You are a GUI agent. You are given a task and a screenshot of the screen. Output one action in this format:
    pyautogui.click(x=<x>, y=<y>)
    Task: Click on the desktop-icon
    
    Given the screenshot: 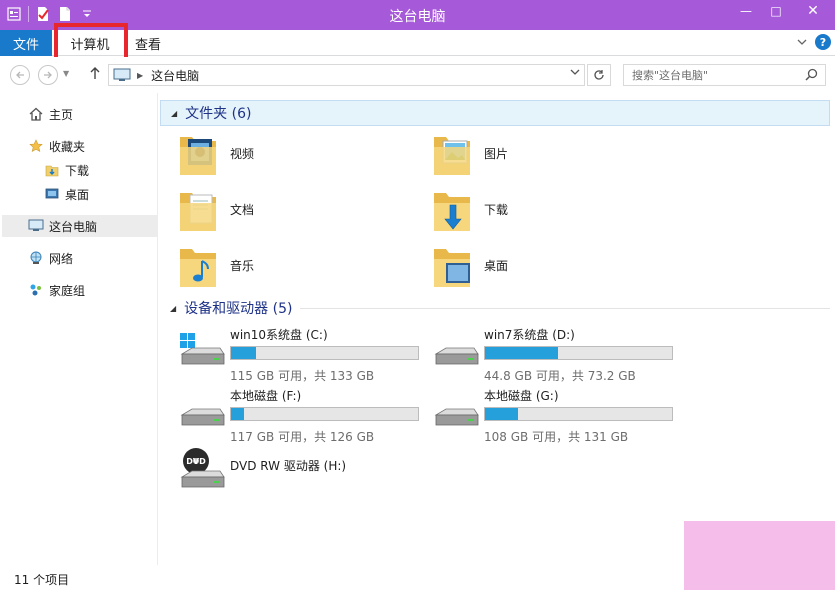 What is the action you would take?
    pyautogui.click(x=52, y=194)
    